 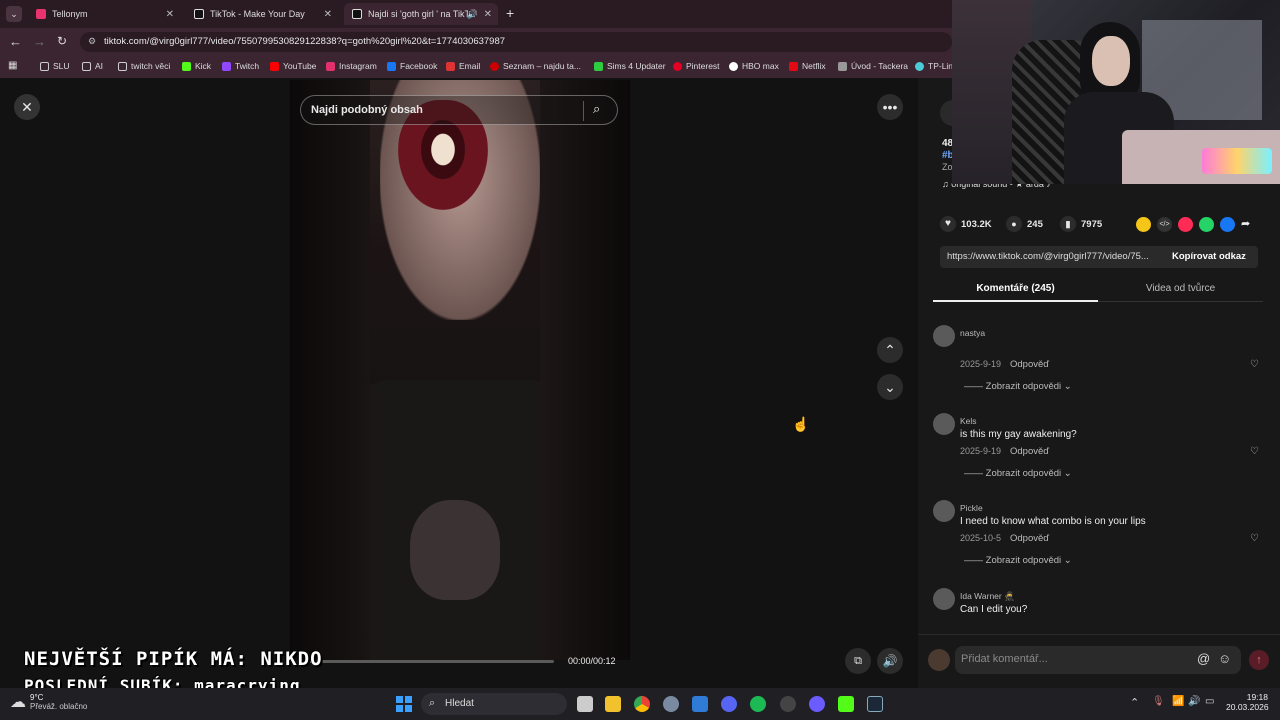 What do you see at coordinates (1178, 701) in the screenshot?
I see `wifi-icon: 📶` at bounding box center [1178, 701].